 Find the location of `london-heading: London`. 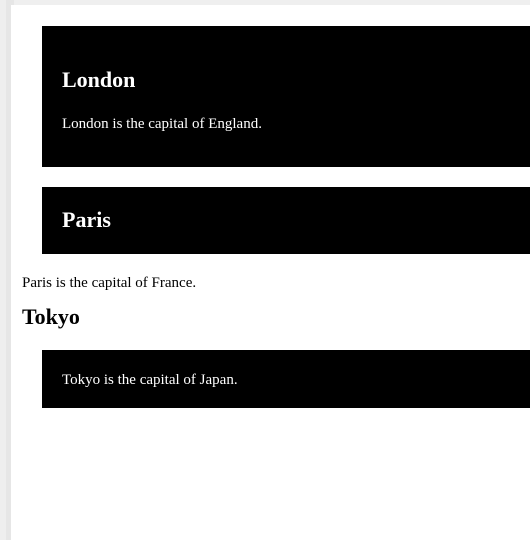

london-heading: London is located at coordinates (99, 79).